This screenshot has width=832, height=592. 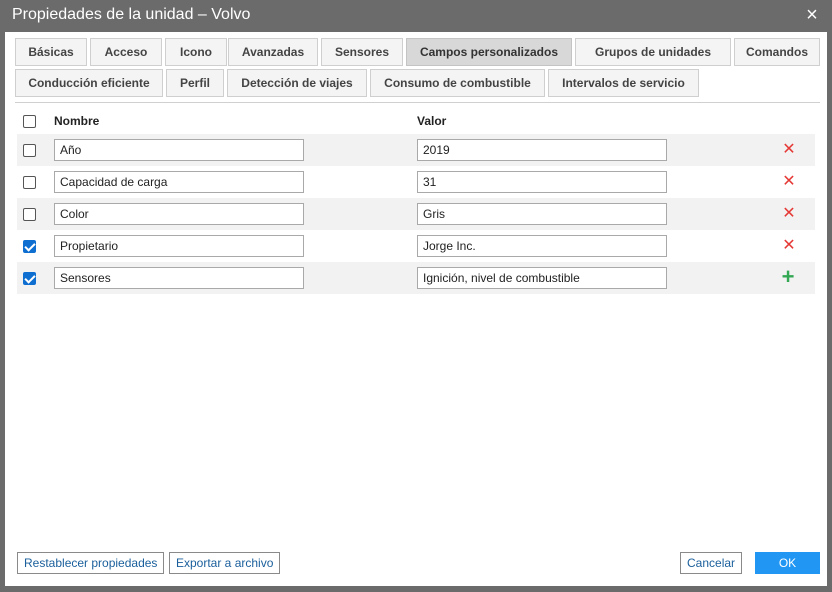 What do you see at coordinates (89, 83) in the screenshot?
I see `tab-conduccion-eficiente: Conducción eficiente` at bounding box center [89, 83].